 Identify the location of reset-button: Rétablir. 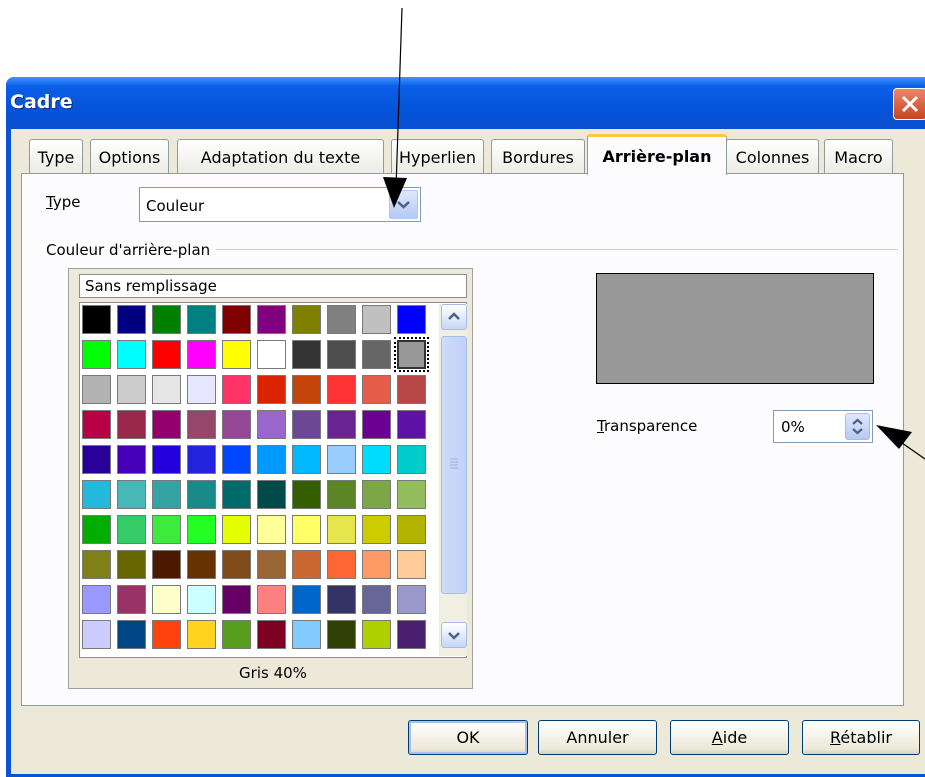
(861, 737).